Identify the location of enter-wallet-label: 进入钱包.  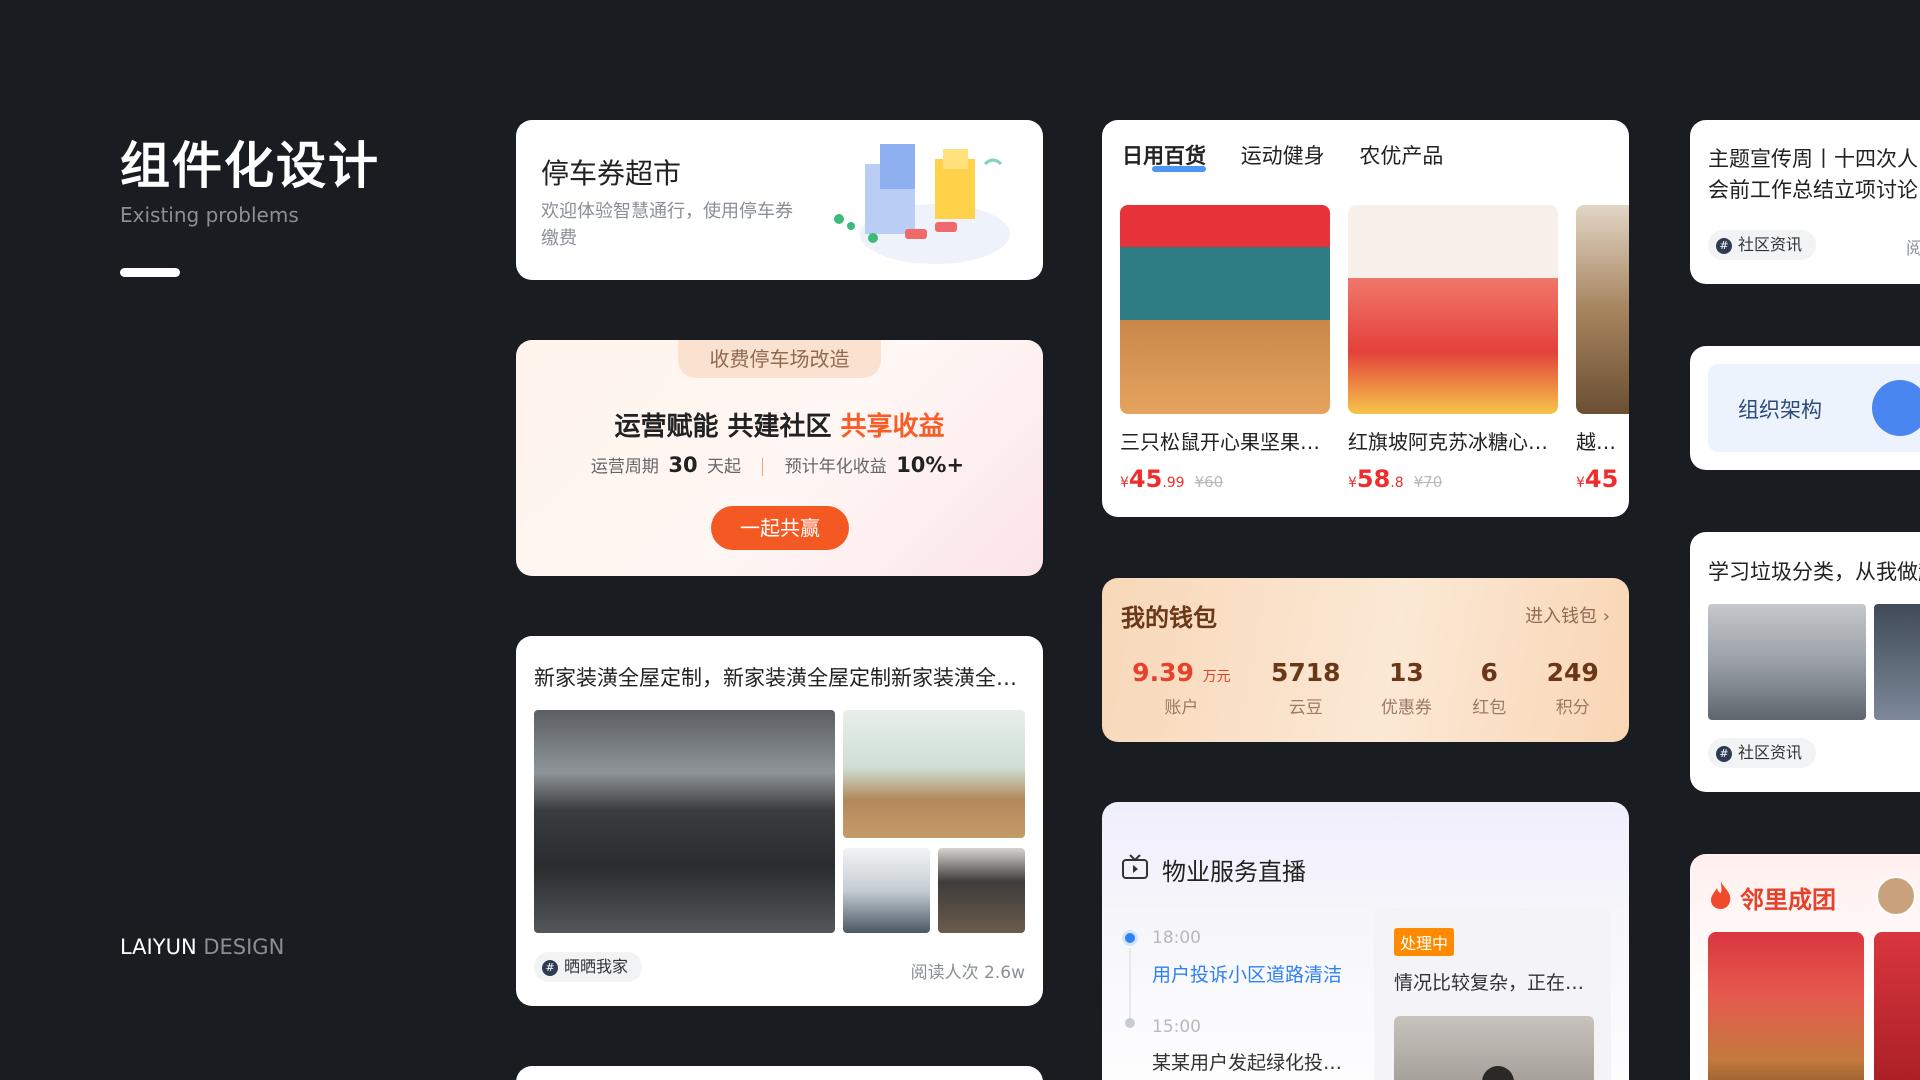
(1561, 616).